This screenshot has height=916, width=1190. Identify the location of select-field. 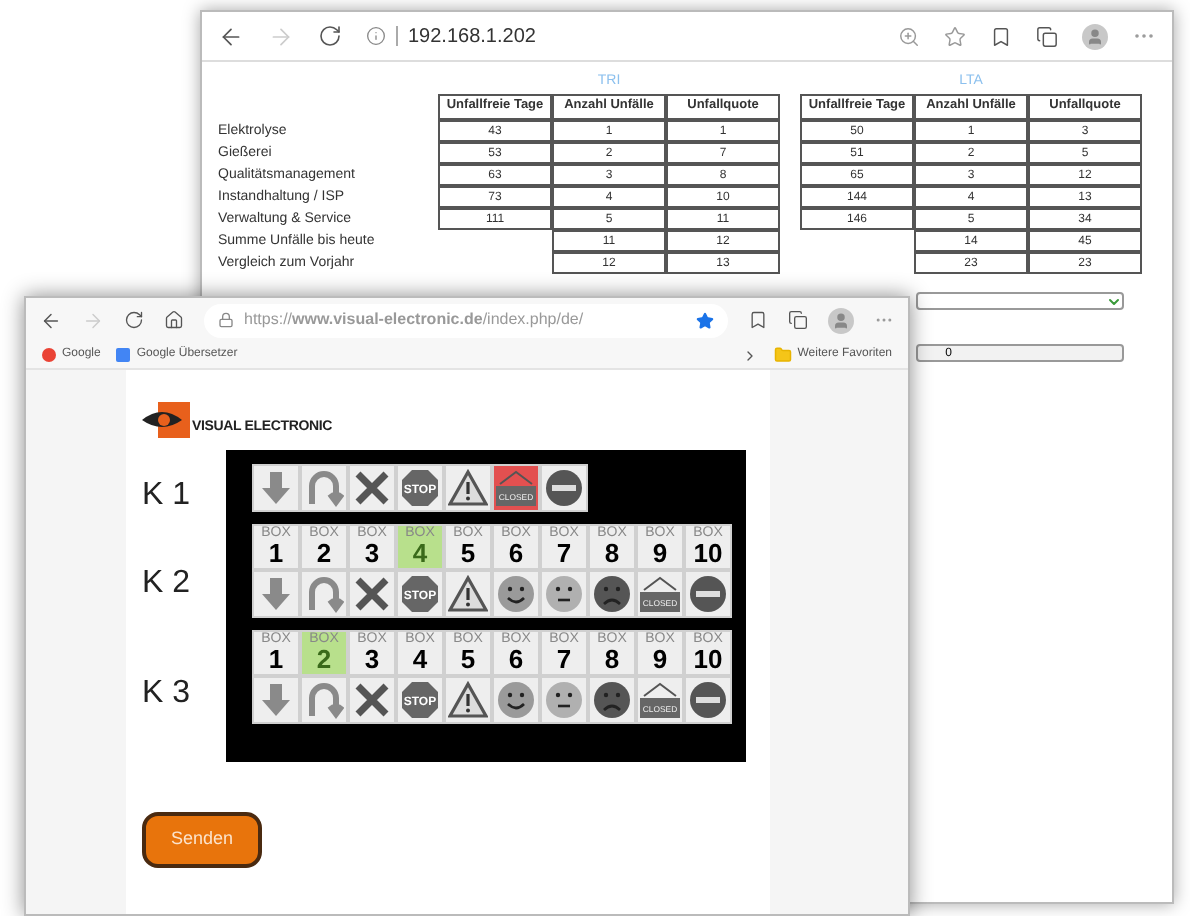
(1020, 301).